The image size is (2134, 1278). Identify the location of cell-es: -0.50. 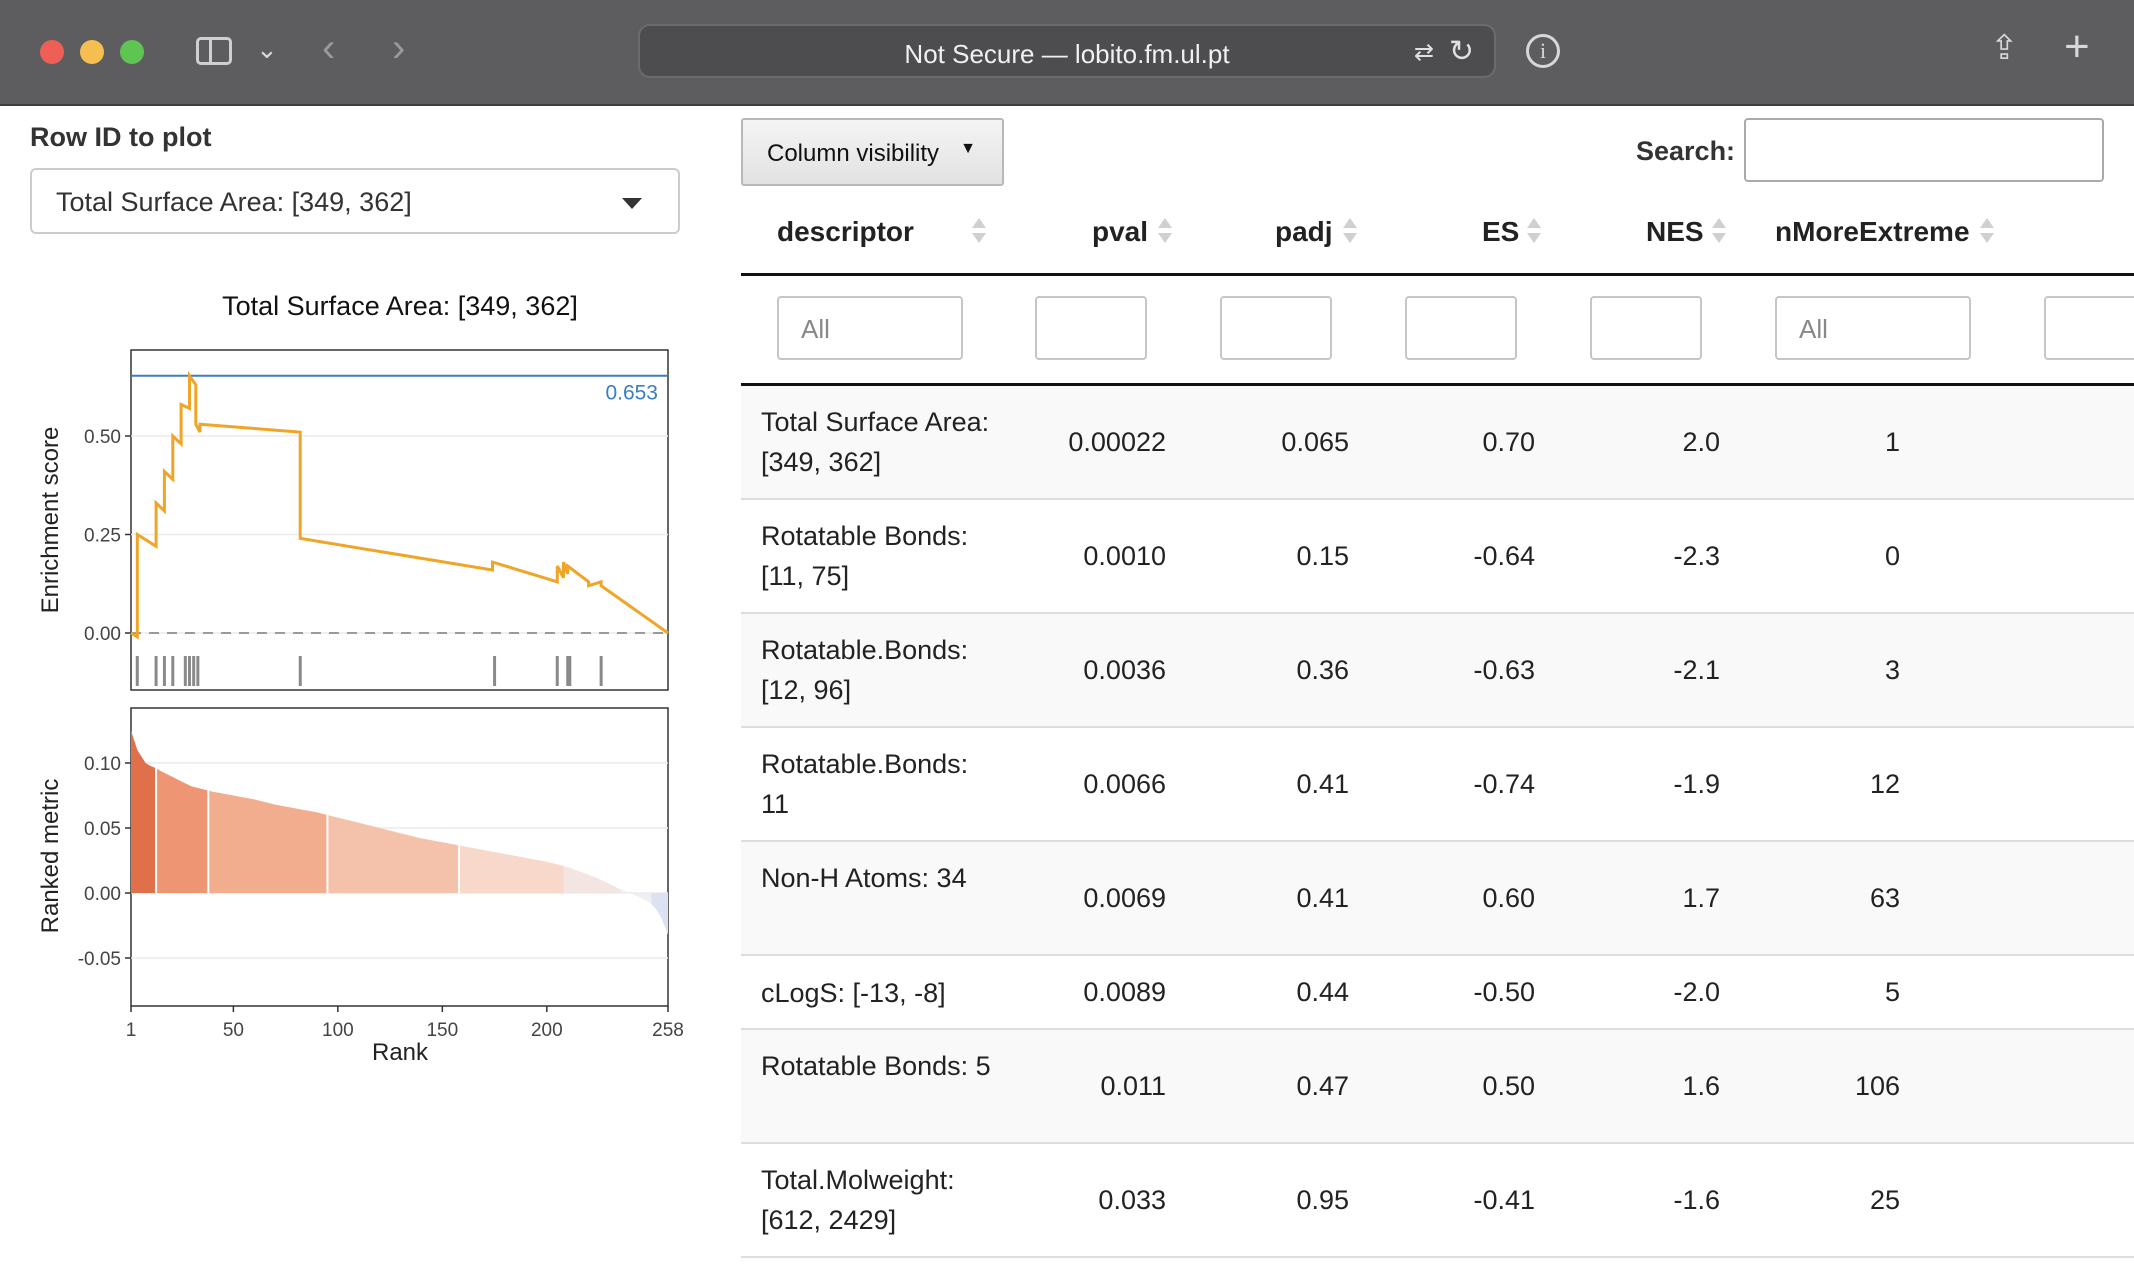
(1504, 992).